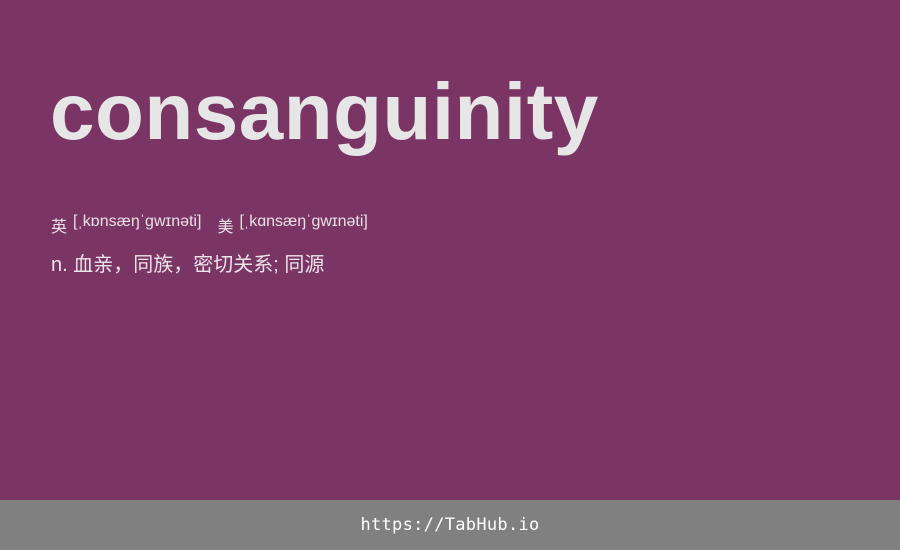 This screenshot has height=550, width=900. What do you see at coordinates (303, 221) in the screenshot?
I see `us-ipa: [ˌkɑnsæŋˈɡwɪnəti]` at bounding box center [303, 221].